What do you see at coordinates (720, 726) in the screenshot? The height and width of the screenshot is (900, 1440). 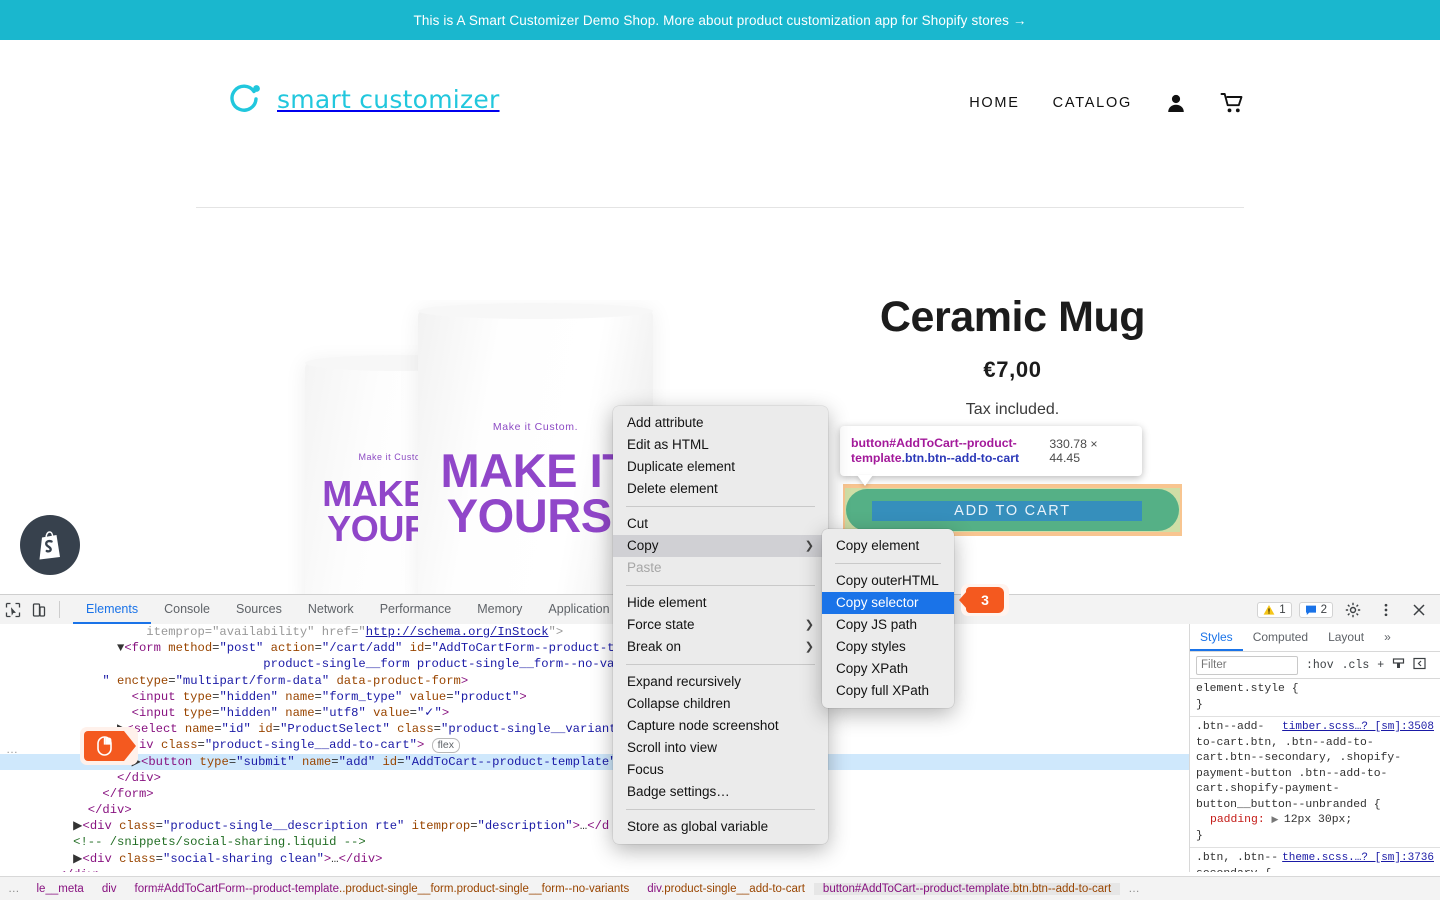 I see `menu-item-capture-node-screenshot: Capture node screenshot` at bounding box center [720, 726].